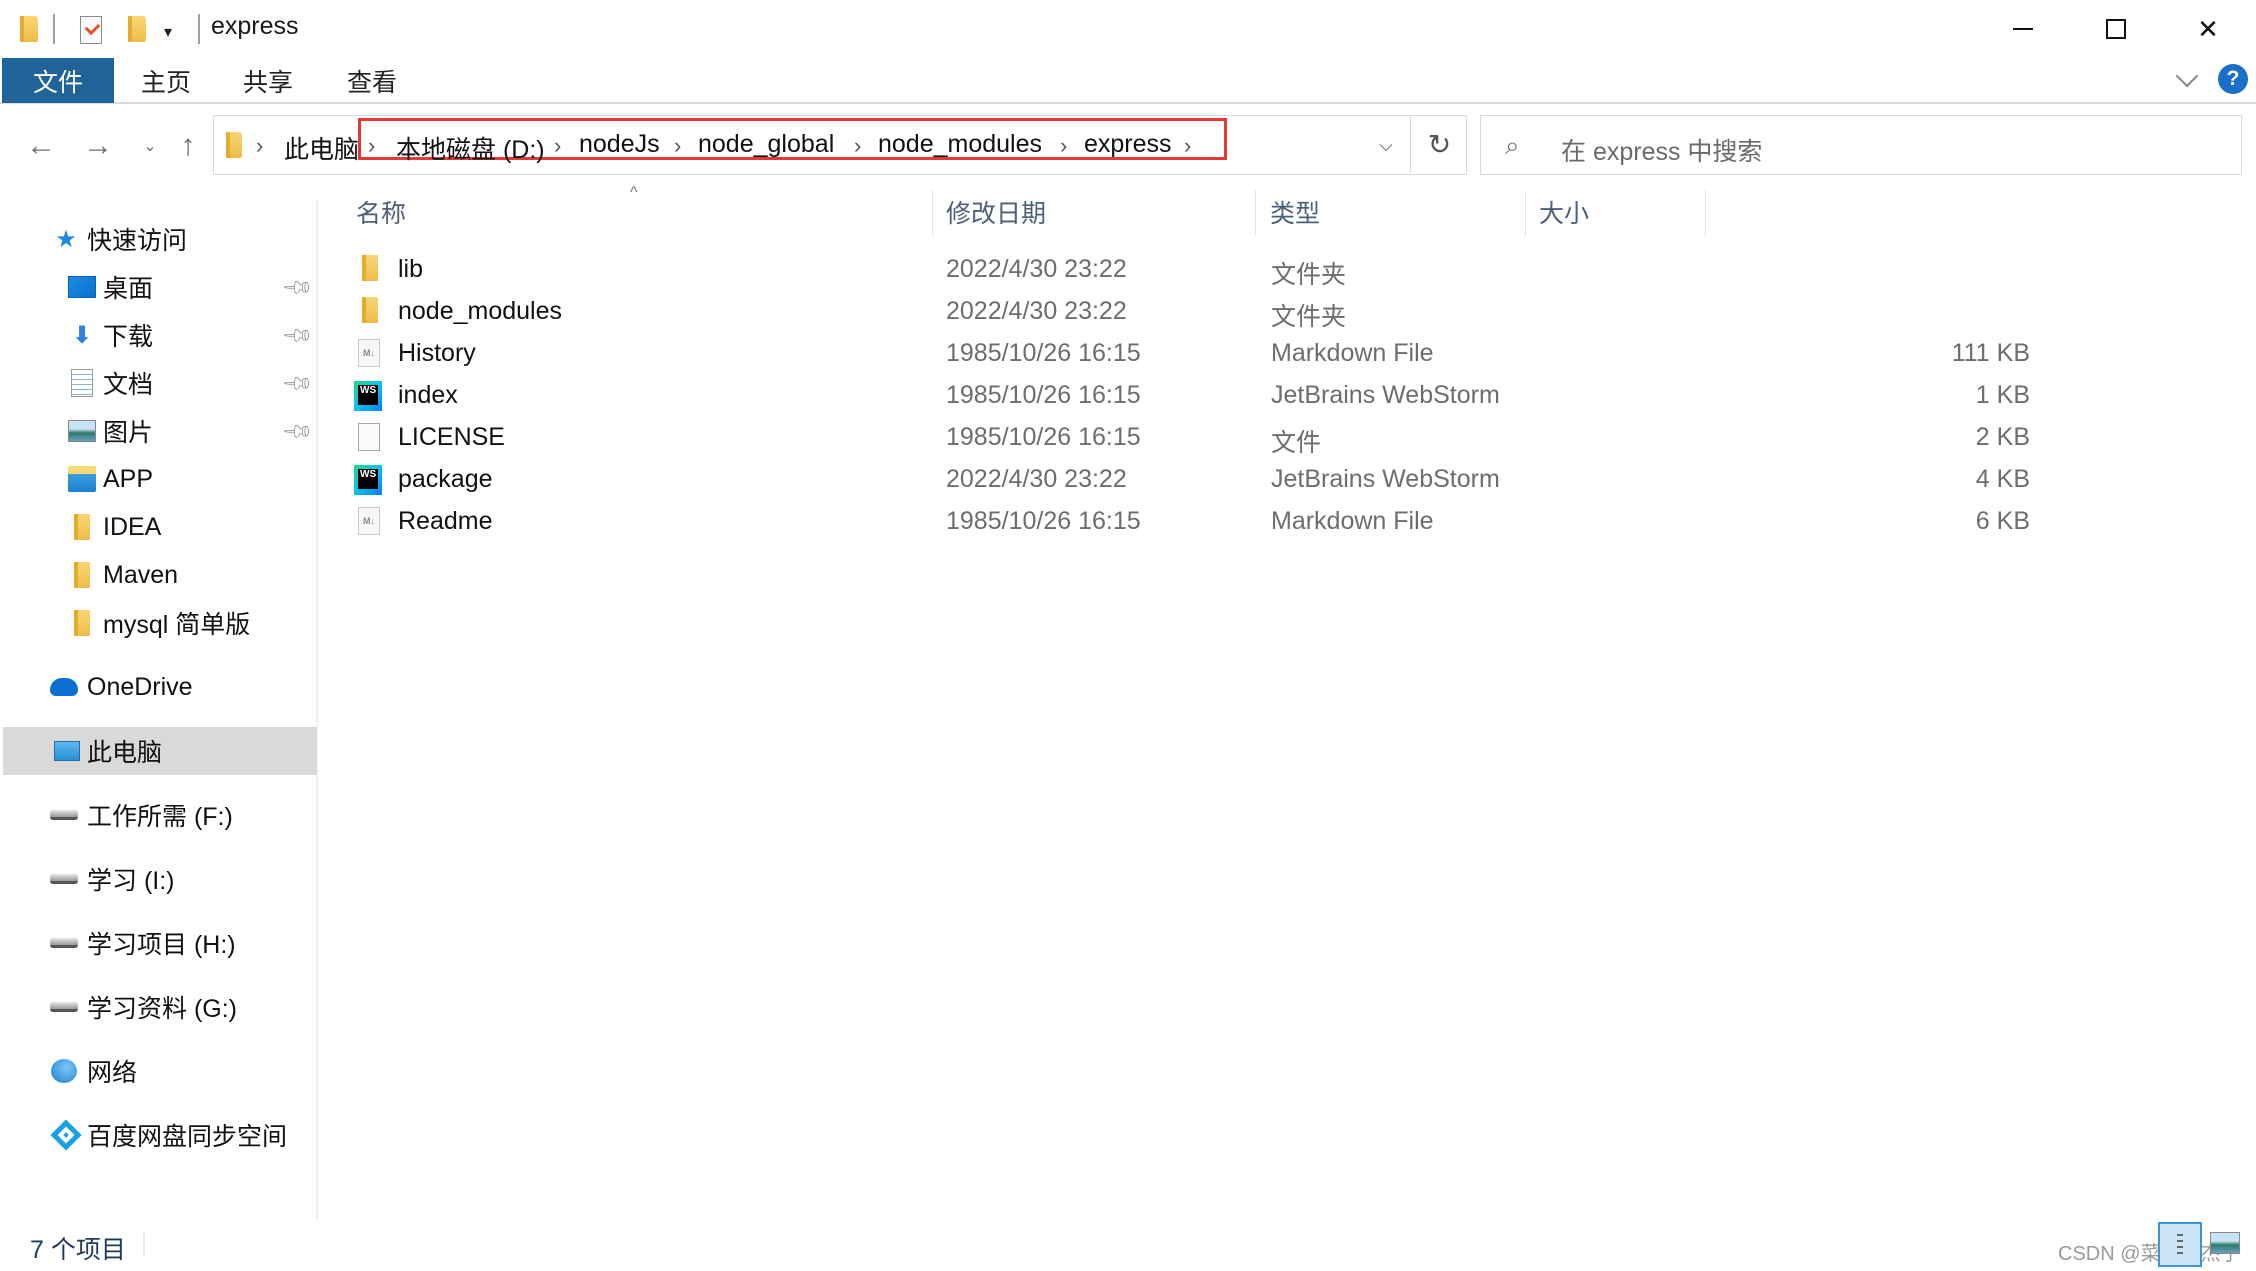 The image size is (2256, 1271). I want to click on sidebar-item-baidu-sync: 百度网盘同步空间, so click(157, 1135).